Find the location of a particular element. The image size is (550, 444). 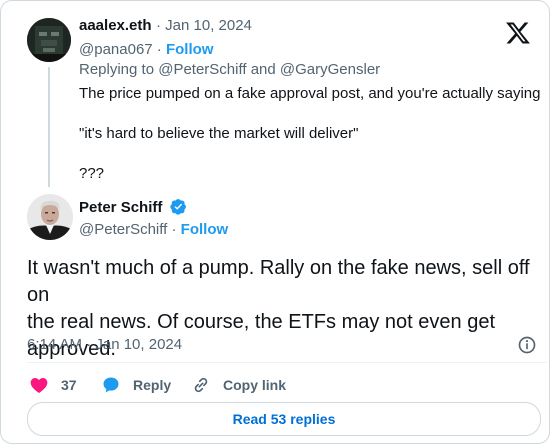

reply-author-row: aaalex.eth · Jan 10, 2024 is located at coordinates (165, 26).